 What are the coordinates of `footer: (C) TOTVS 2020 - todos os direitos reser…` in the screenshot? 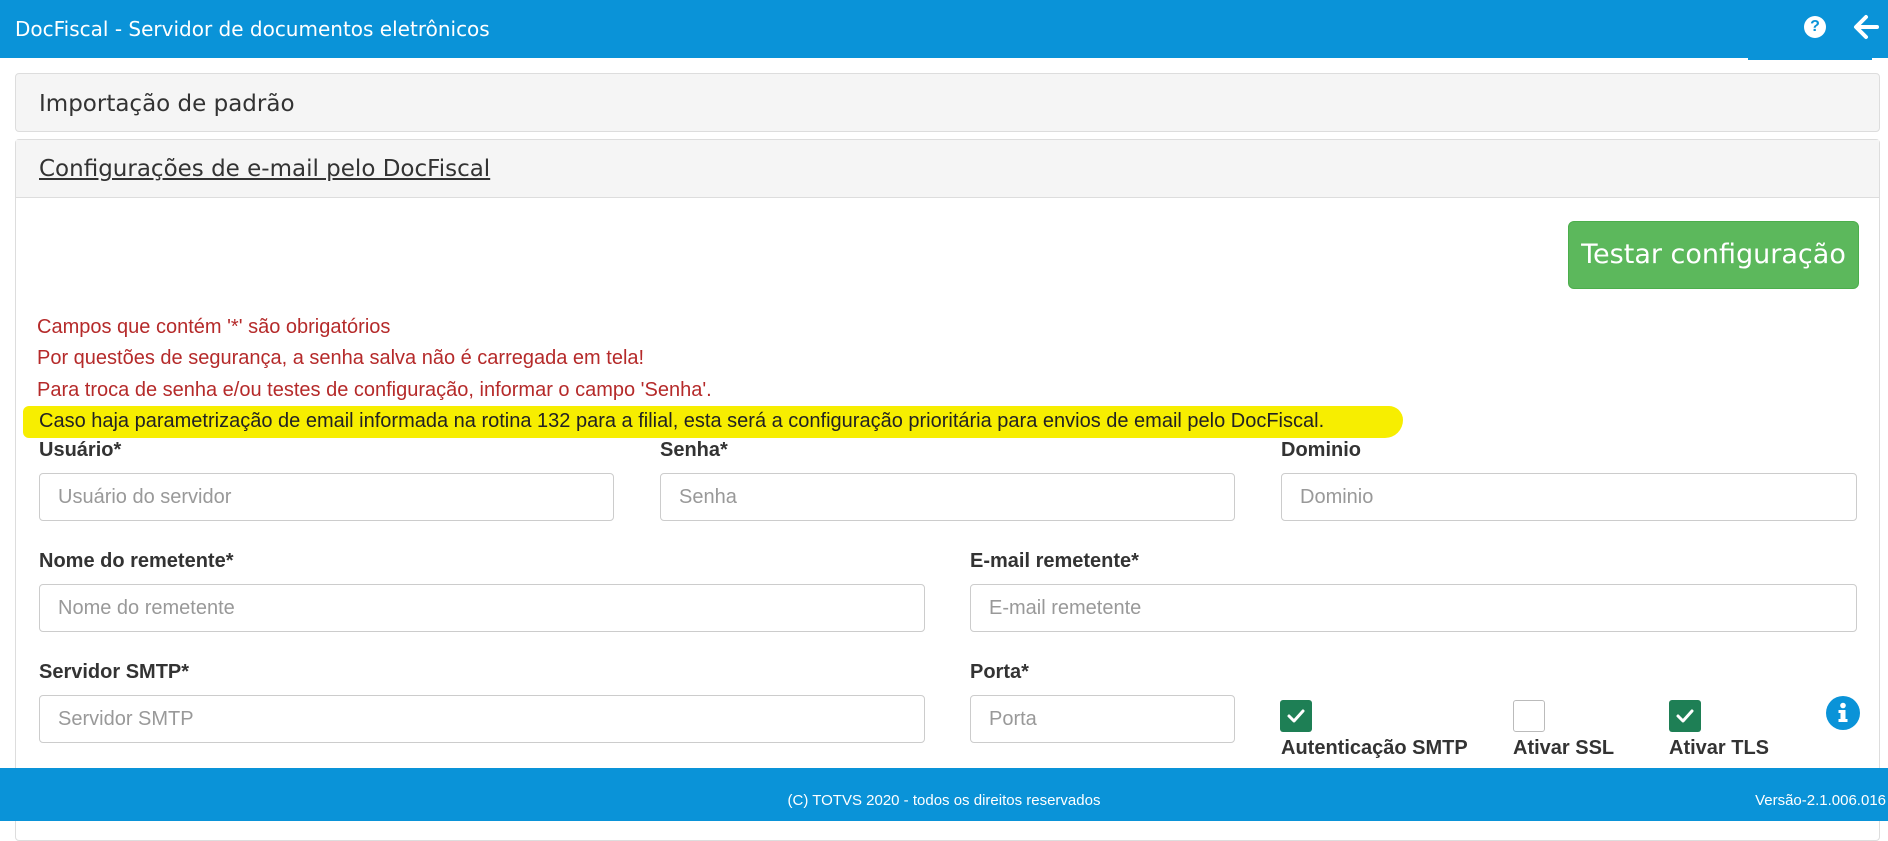 It's located at (944, 794).